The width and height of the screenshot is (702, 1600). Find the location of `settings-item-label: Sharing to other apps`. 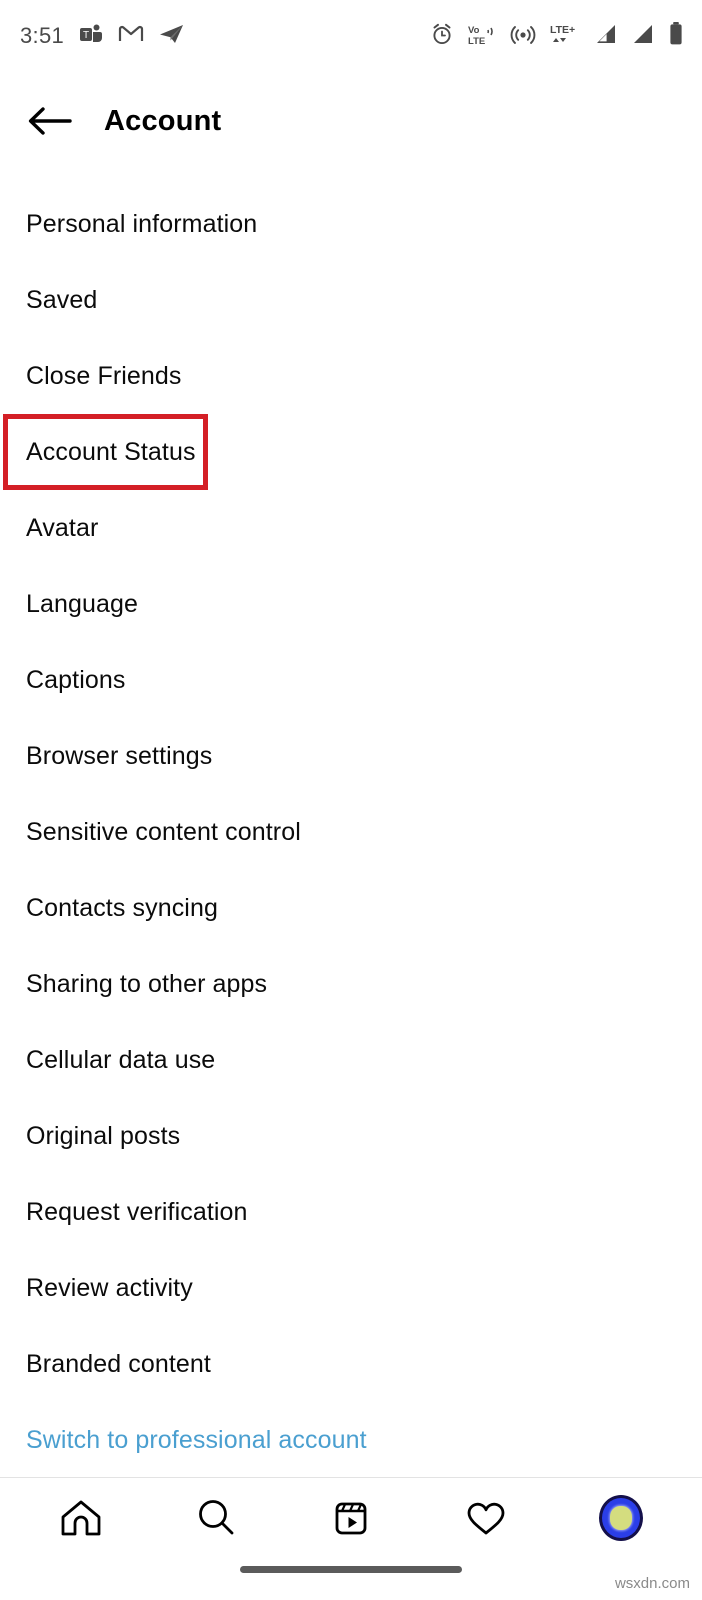

settings-item-label: Sharing to other apps is located at coordinates (147, 983).